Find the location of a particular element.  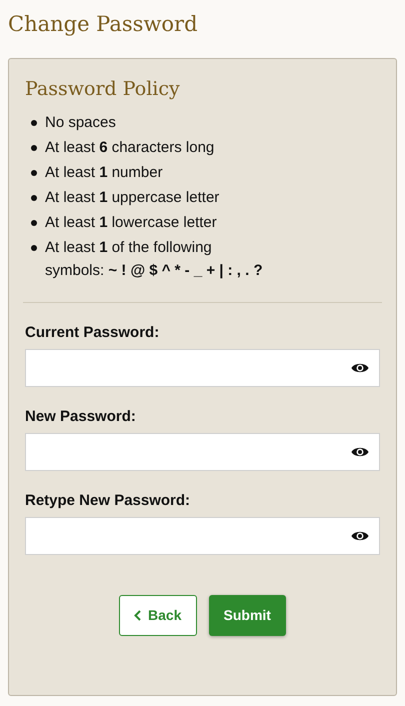

back-button: Back is located at coordinates (157, 615).